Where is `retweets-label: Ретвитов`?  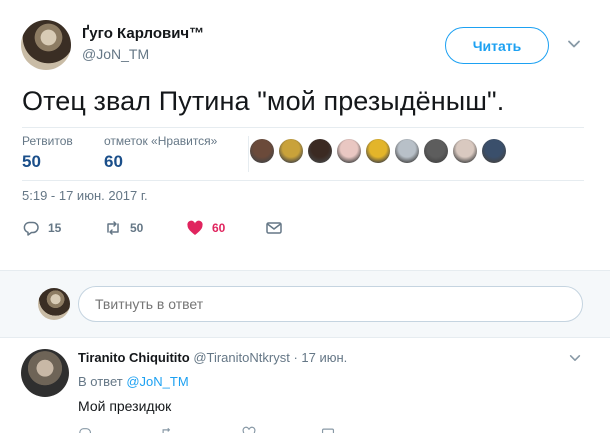
retweets-label: Ретвитов is located at coordinates (47, 141).